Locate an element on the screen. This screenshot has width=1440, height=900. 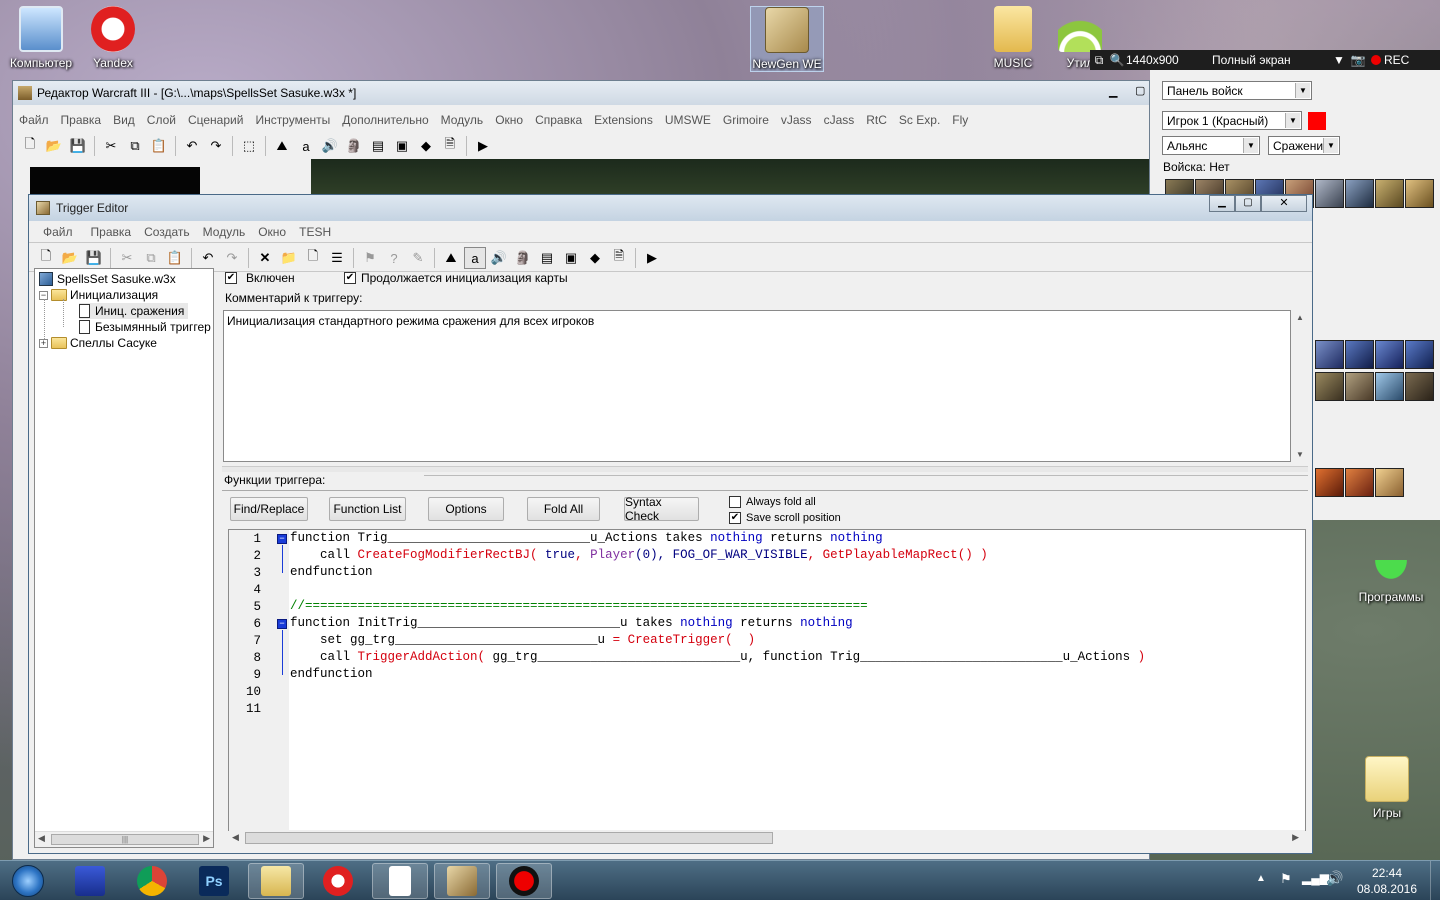
syntax-check-button: Syntax Check is located at coordinates (661, 509).